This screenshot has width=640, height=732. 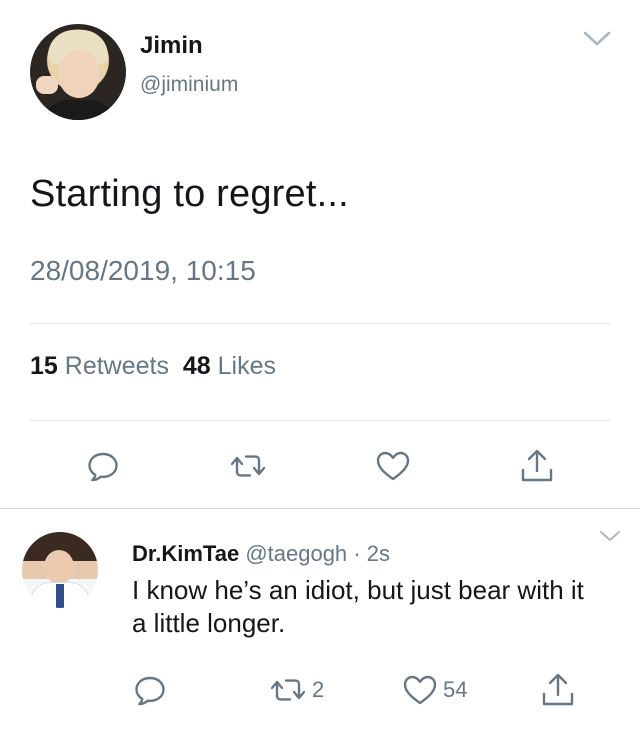 I want to click on reply-retweet-count: 2, so click(x=318, y=689).